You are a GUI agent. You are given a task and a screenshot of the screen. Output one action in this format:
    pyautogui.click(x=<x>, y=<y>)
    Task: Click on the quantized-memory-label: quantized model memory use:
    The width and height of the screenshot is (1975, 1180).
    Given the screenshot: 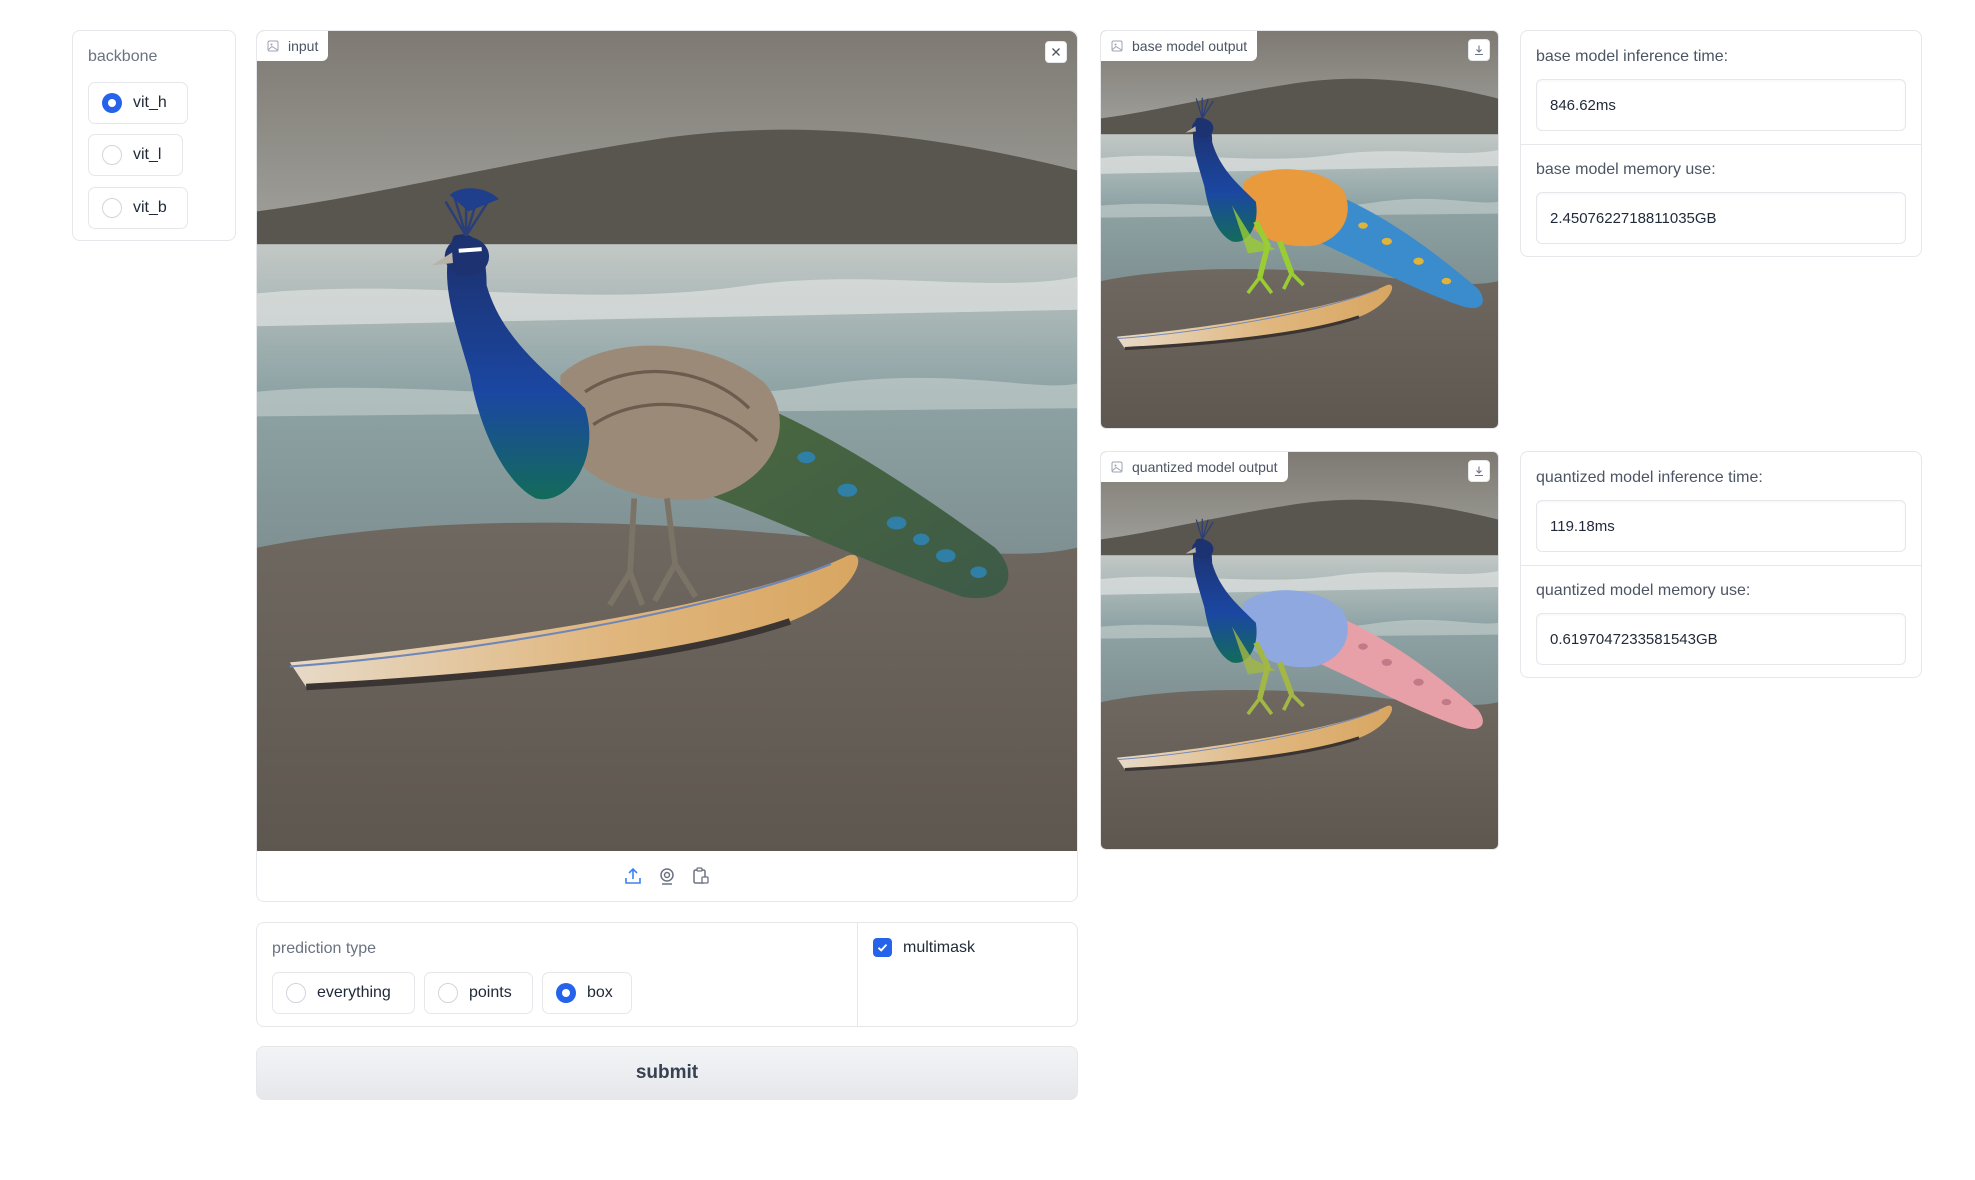 What is the action you would take?
    pyautogui.click(x=1643, y=590)
    